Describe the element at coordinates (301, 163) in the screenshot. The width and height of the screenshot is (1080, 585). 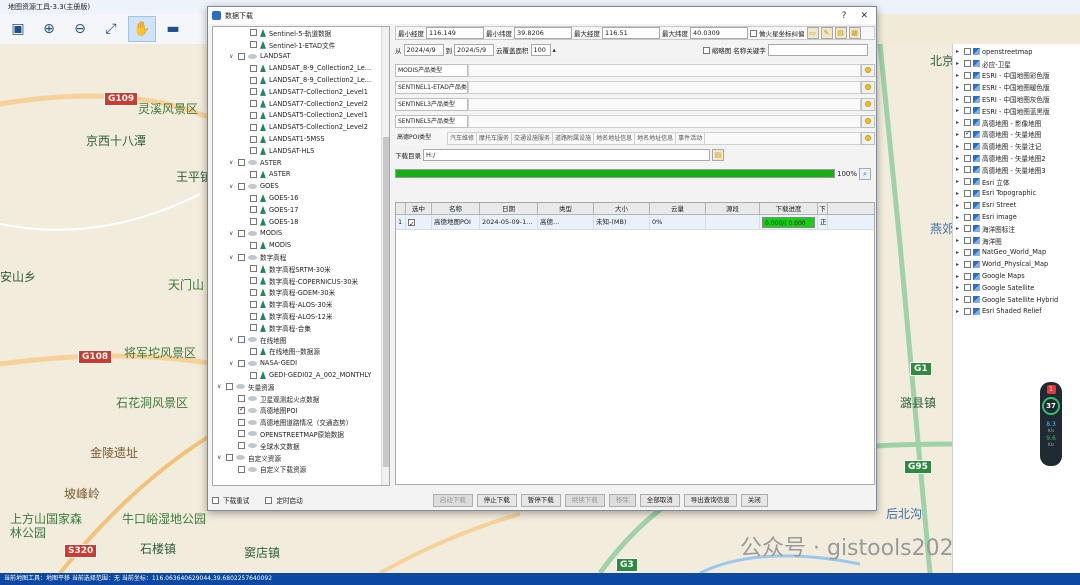
I see `tree-item: ∨ ASTER` at that location.